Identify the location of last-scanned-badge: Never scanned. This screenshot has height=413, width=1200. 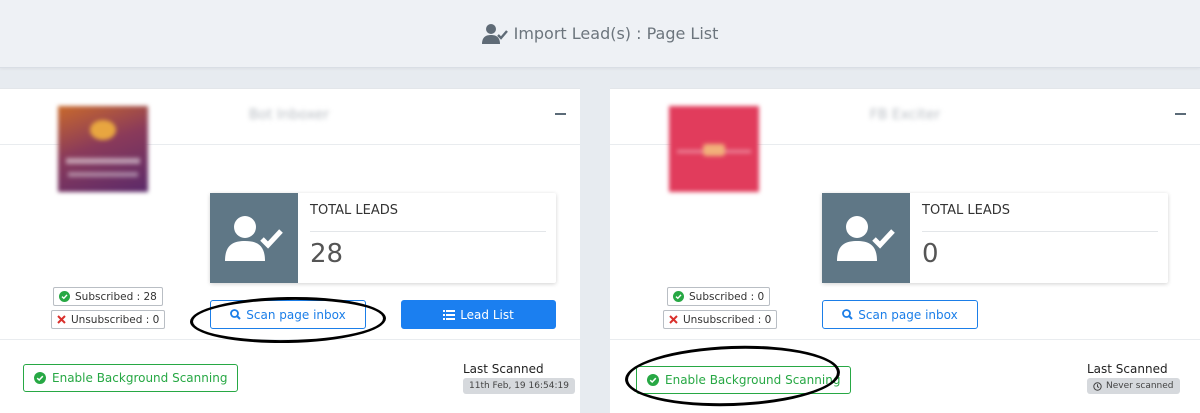
(1133, 386).